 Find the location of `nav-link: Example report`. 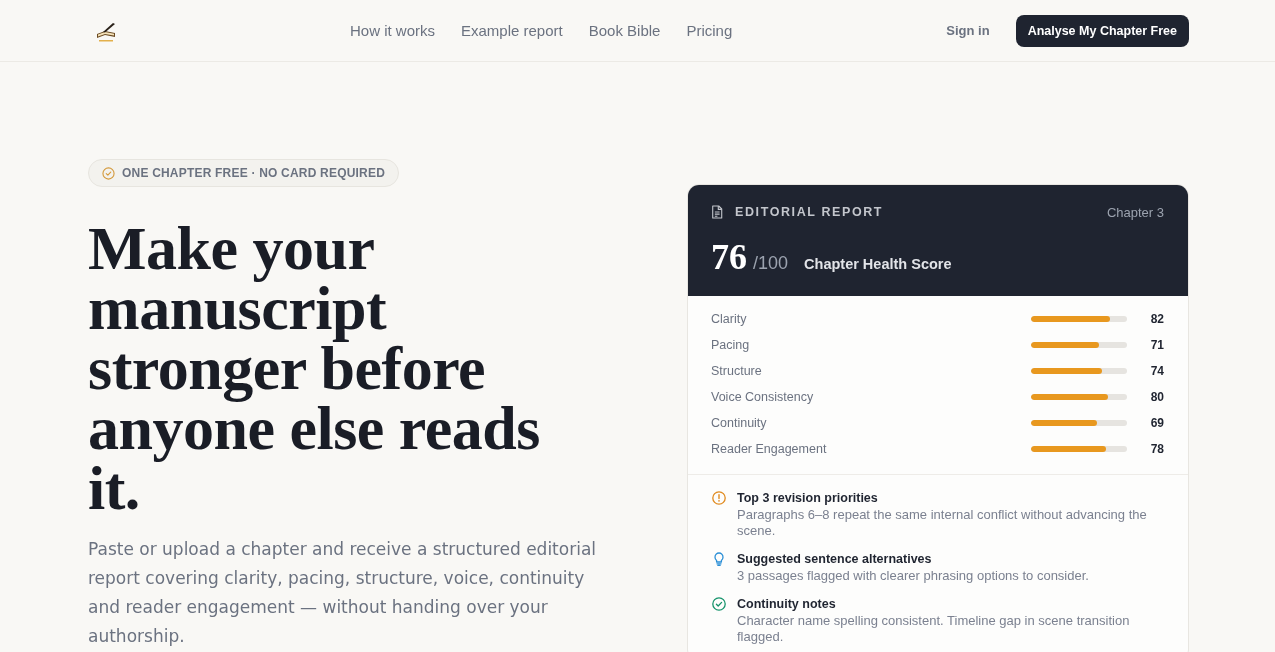

nav-link: Example report is located at coordinates (512, 30).